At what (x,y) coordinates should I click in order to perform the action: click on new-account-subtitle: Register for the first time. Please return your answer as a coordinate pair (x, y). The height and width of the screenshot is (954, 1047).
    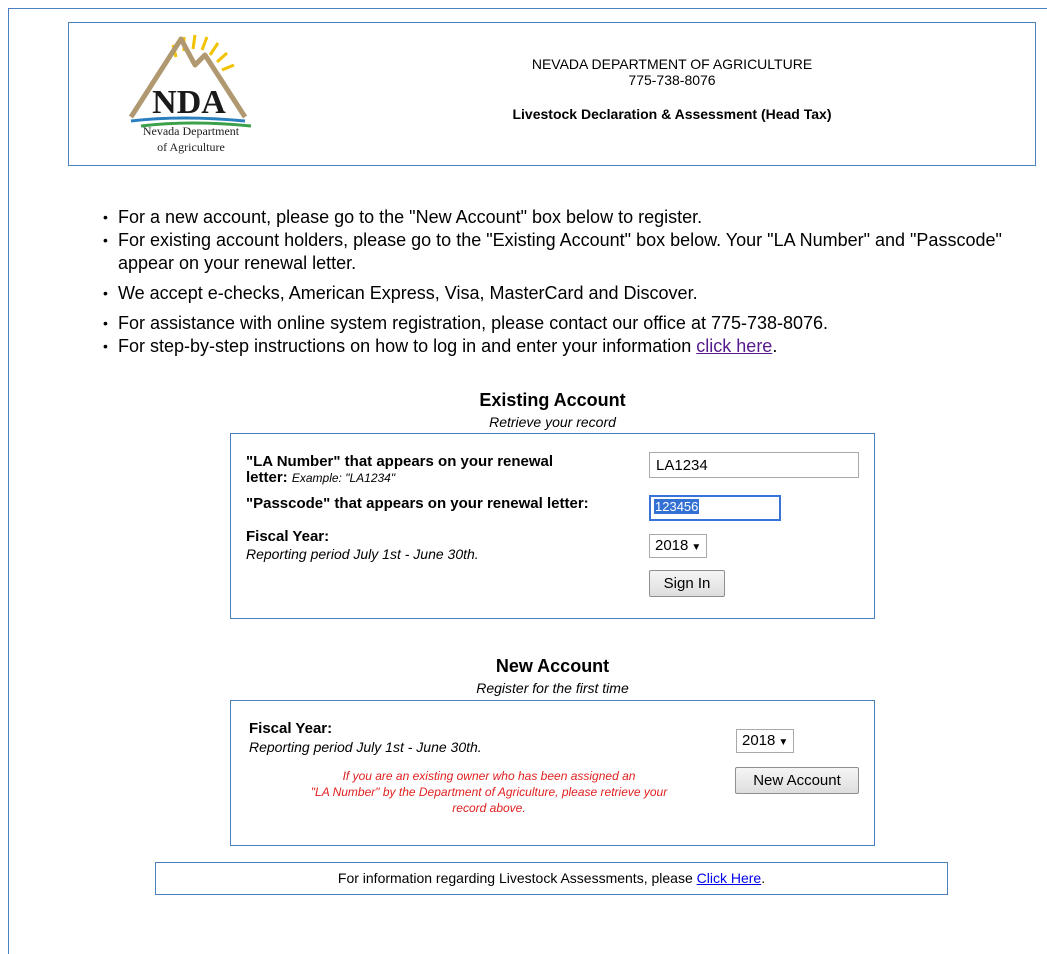
    Looking at the image, I should click on (552, 688).